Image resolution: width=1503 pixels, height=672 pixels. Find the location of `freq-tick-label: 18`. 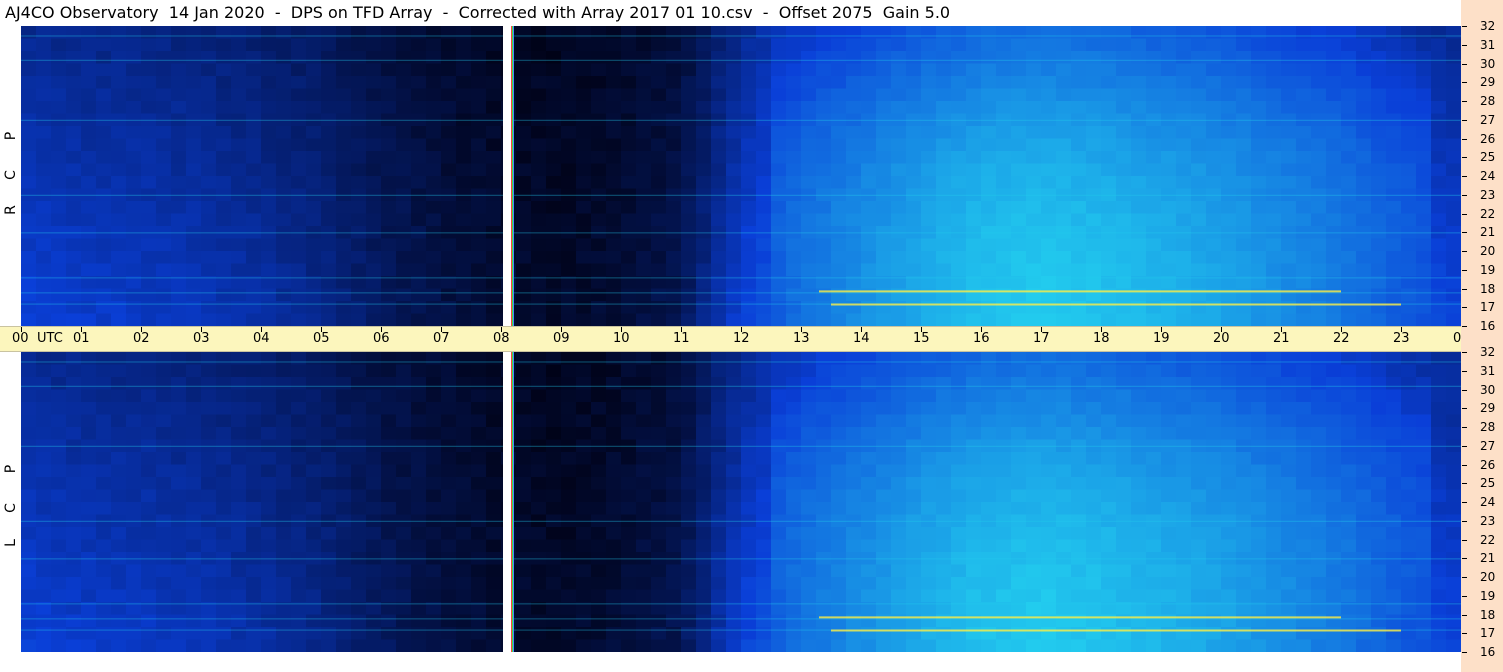

freq-tick-label: 18 is located at coordinates (1488, 288).